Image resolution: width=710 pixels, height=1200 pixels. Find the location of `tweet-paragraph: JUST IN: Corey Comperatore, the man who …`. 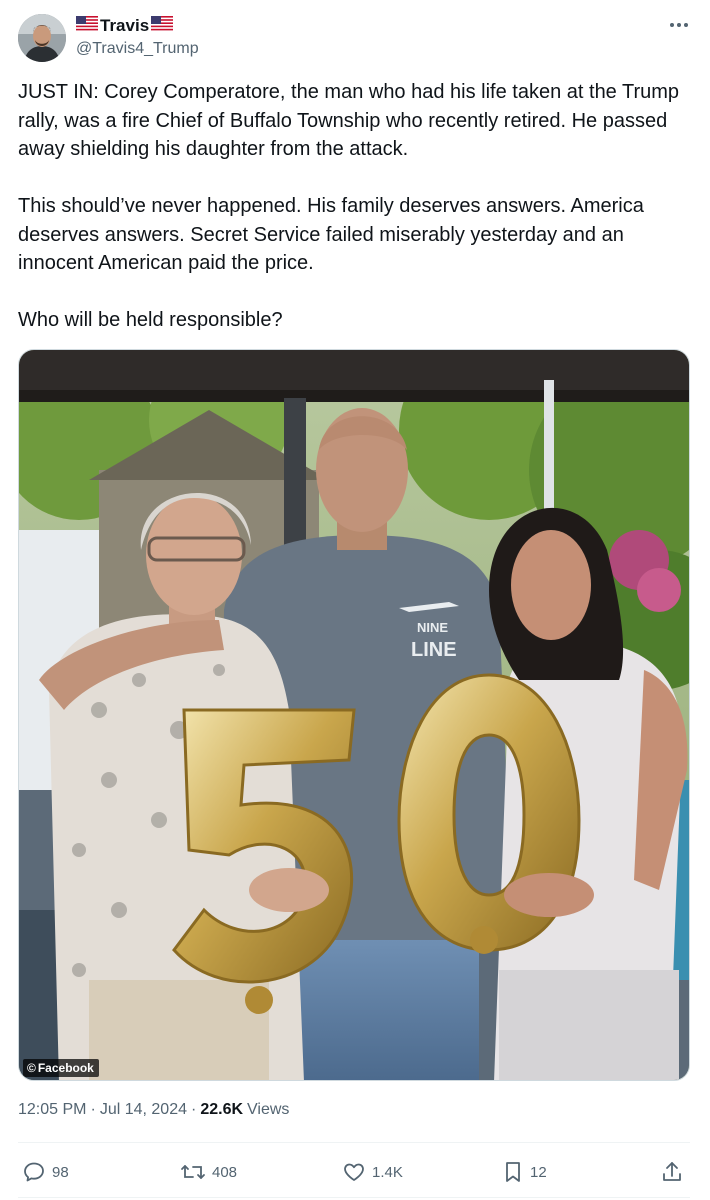

tweet-paragraph: JUST IN: Corey Comperatore, the man who … is located at coordinates (349, 120).